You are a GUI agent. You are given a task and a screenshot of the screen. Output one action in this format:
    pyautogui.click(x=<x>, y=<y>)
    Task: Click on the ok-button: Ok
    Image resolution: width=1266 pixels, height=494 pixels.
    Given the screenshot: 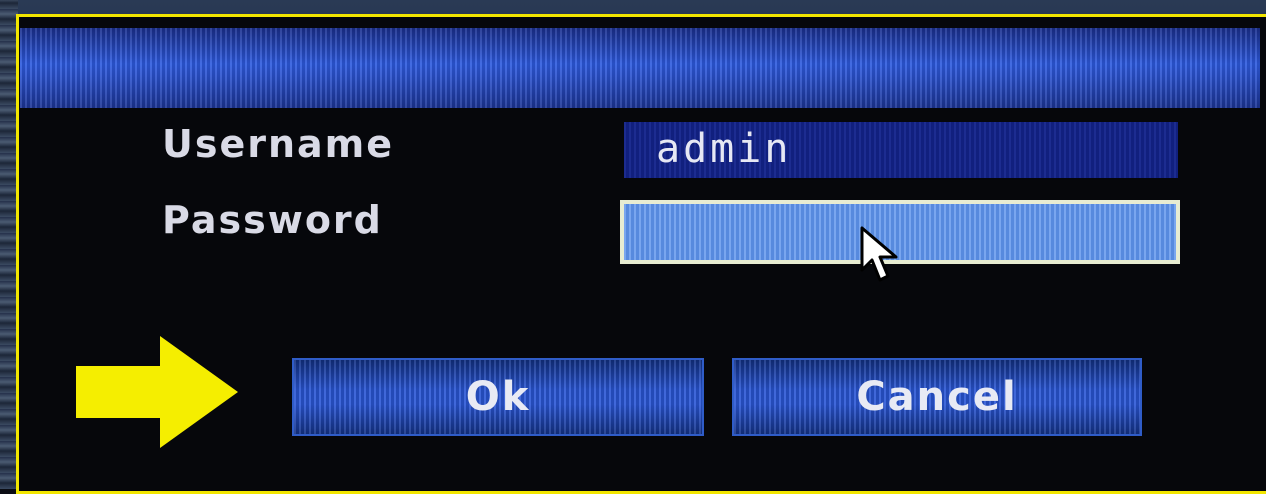 What is the action you would take?
    pyautogui.click(x=498, y=397)
    